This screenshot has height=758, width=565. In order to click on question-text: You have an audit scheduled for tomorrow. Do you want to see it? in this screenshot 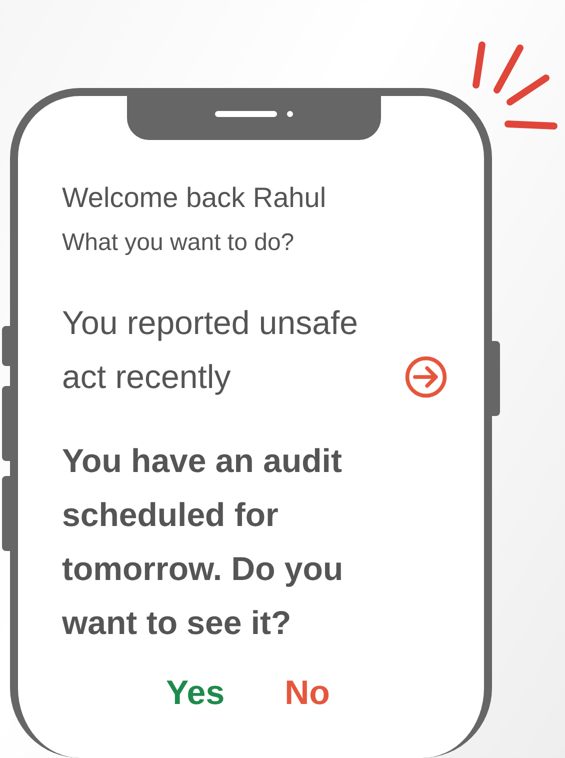, I will do `click(203, 542)`.